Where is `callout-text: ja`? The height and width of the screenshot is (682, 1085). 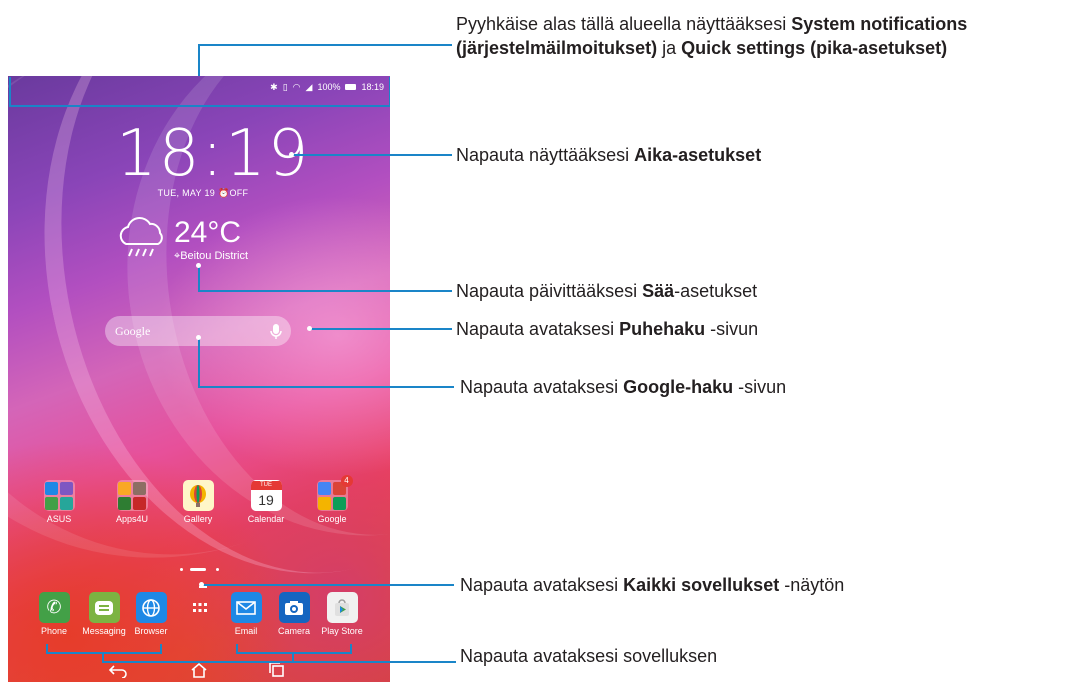 callout-text: ja is located at coordinates (669, 48).